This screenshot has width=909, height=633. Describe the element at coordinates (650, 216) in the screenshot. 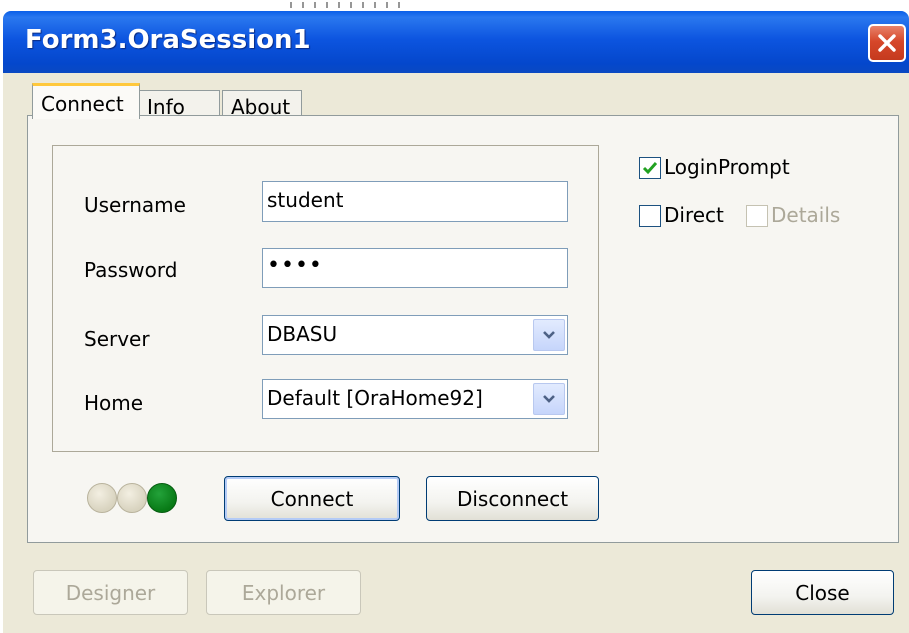

I see `direct-checkbox` at that location.